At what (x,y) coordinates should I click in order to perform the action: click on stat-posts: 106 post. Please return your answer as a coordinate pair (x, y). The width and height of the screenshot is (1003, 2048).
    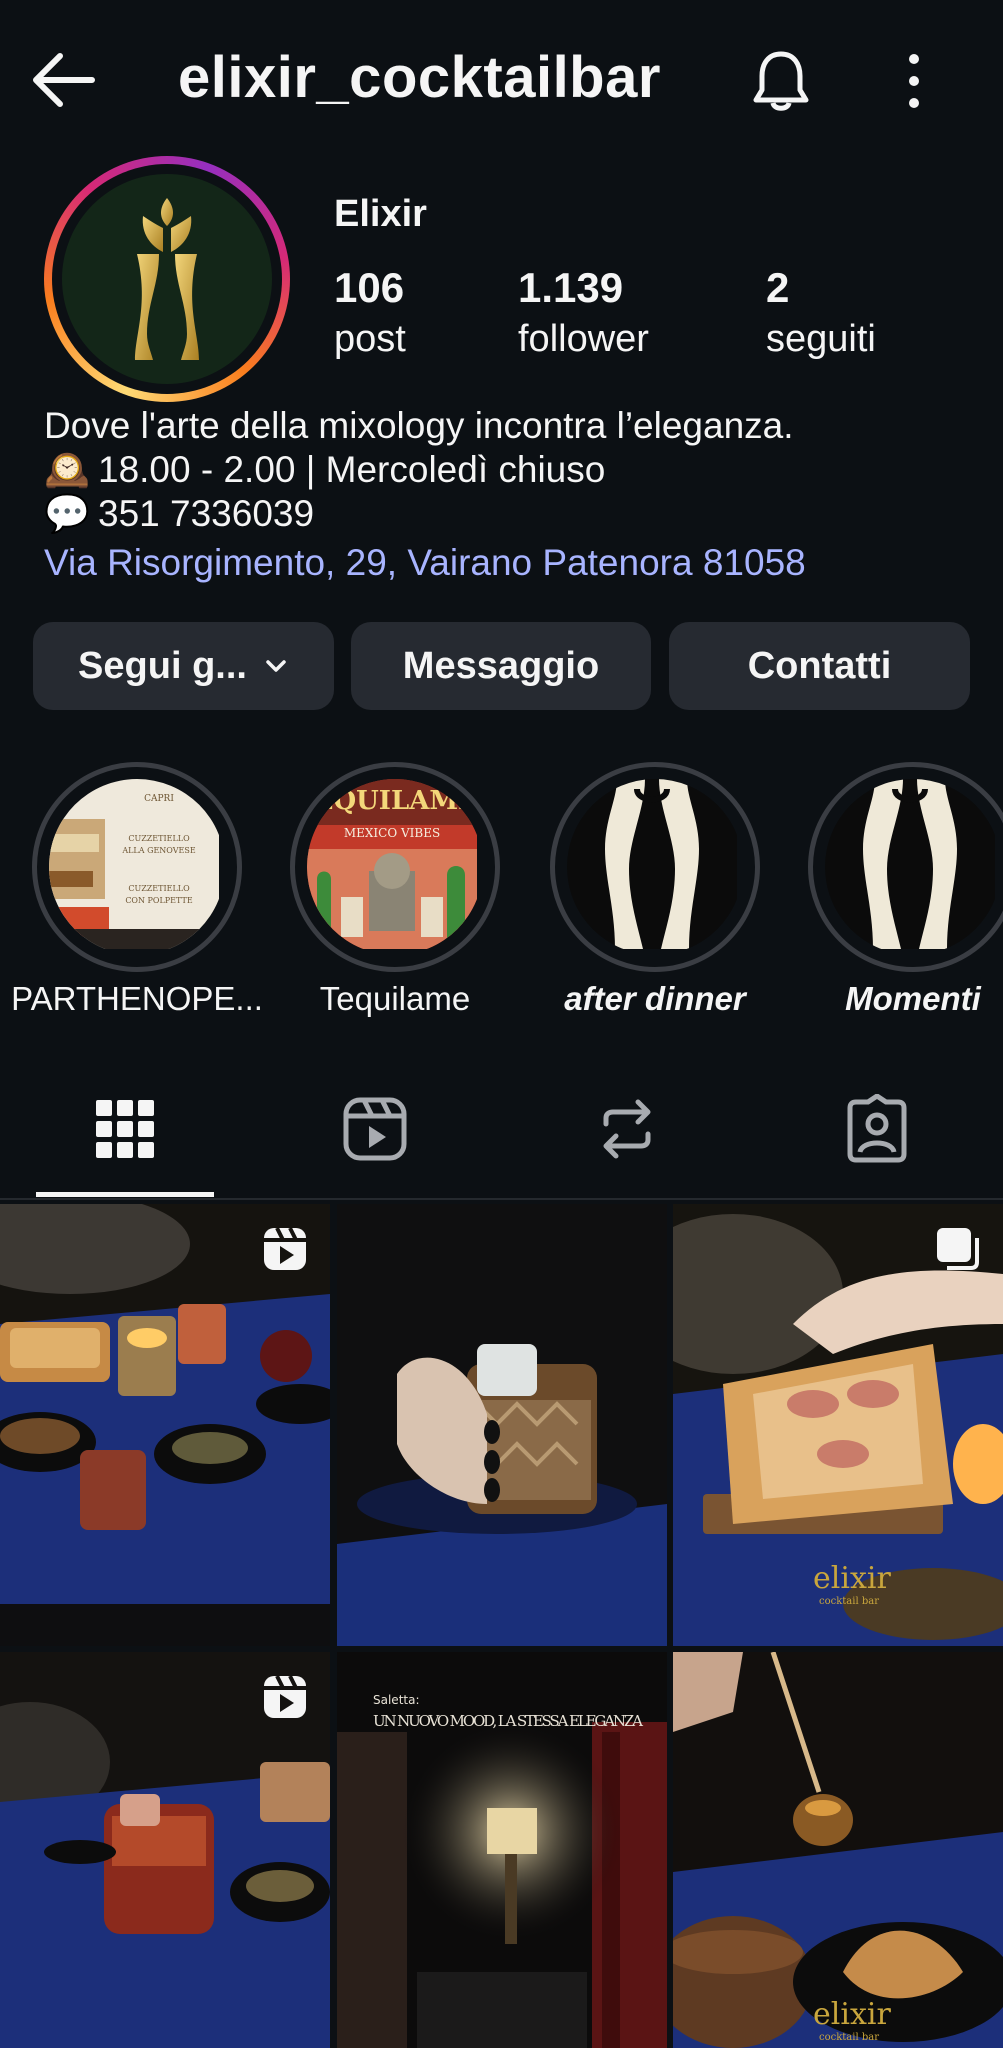
    Looking at the image, I should click on (370, 313).